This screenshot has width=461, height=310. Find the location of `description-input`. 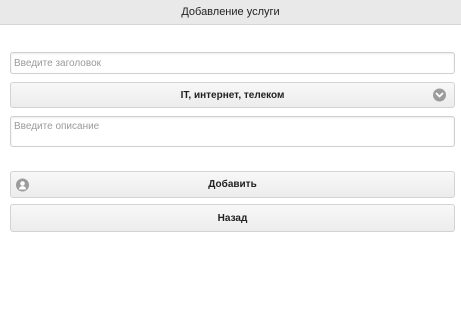

description-input is located at coordinates (232, 131).